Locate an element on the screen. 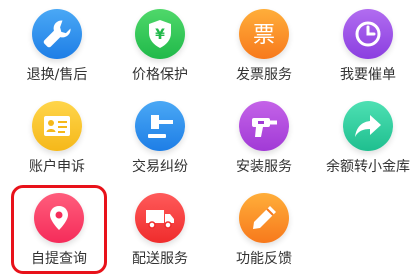  delivery-truck-icon is located at coordinates (160, 218).